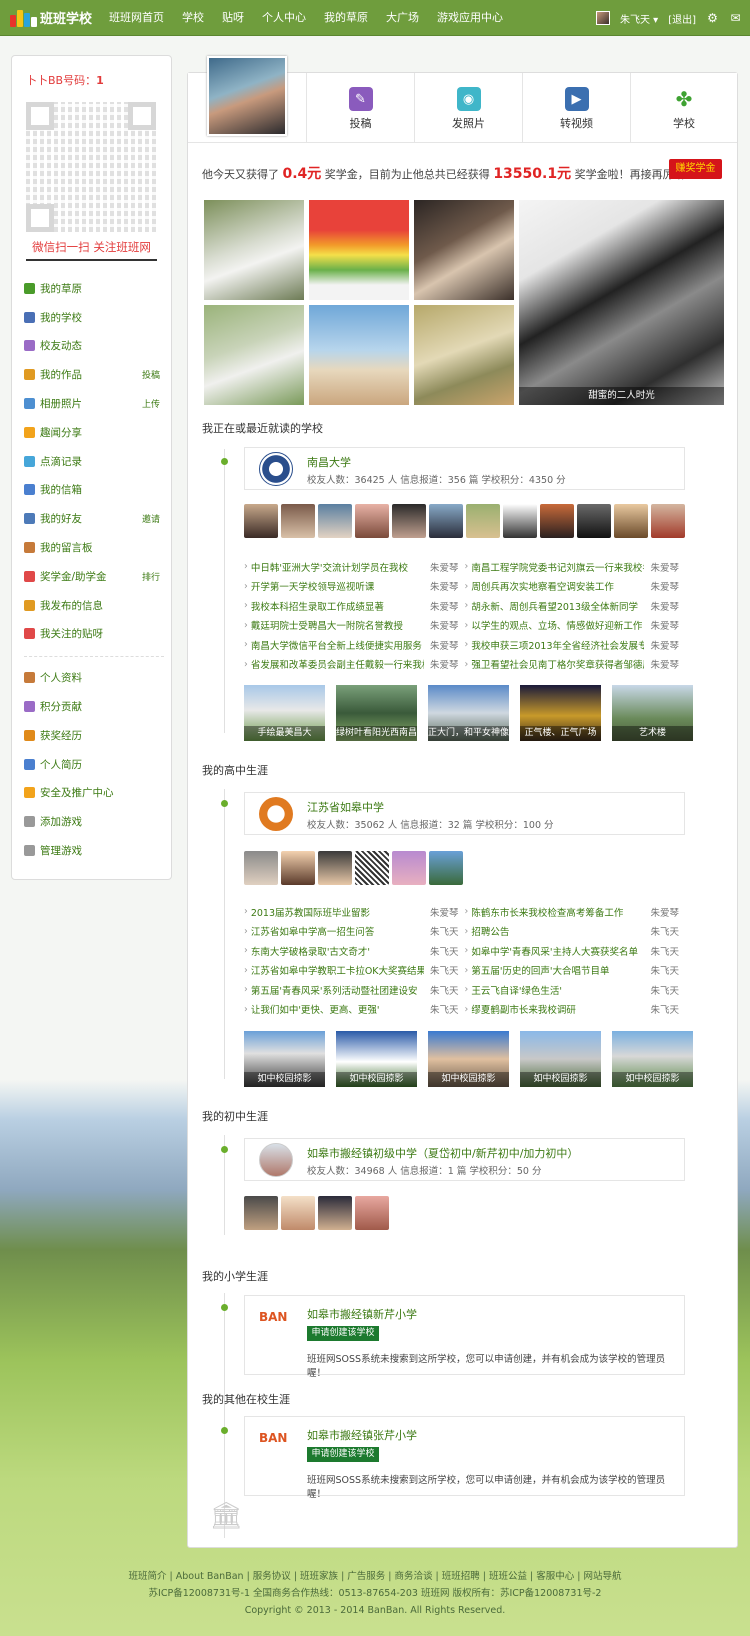 The width and height of the screenshot is (750, 1636). I want to click on sidebar-item-a-10: 奖学金/助学金 排行, so click(94, 576).